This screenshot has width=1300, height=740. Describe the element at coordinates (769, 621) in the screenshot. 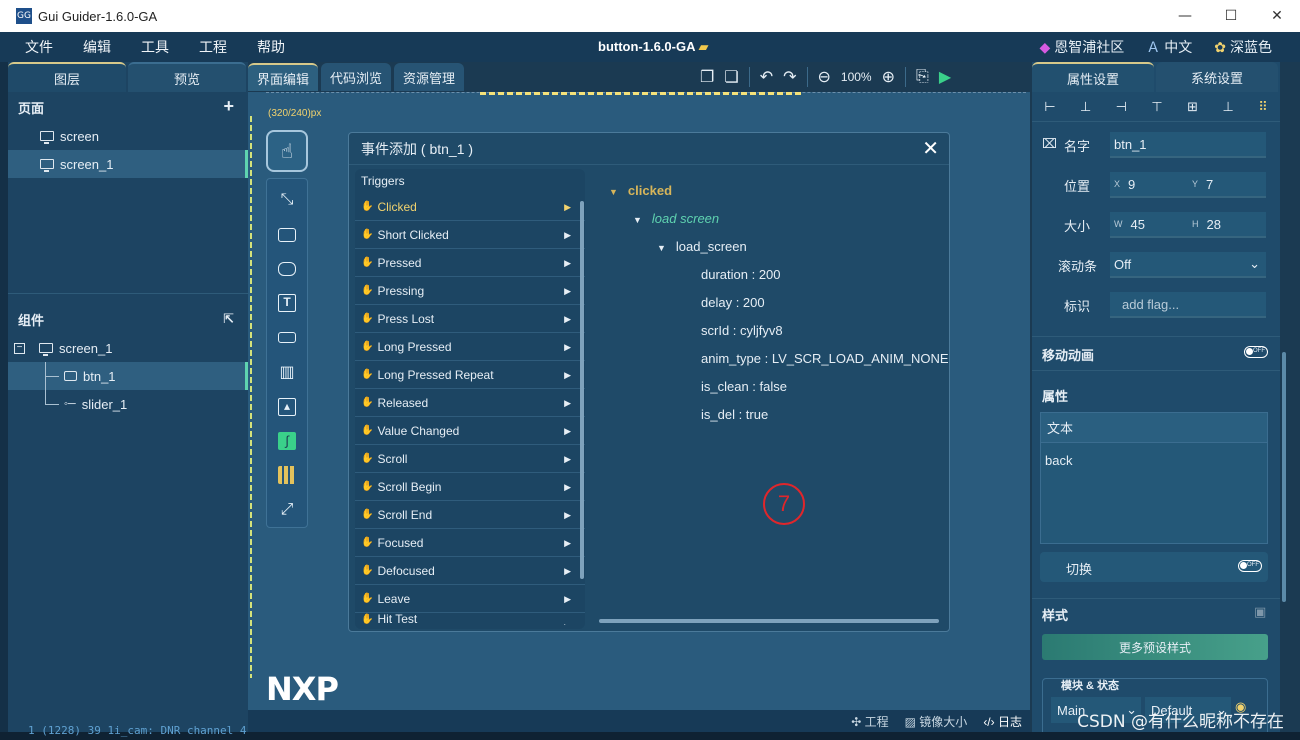

I see `horizontal-scrollbar` at that location.